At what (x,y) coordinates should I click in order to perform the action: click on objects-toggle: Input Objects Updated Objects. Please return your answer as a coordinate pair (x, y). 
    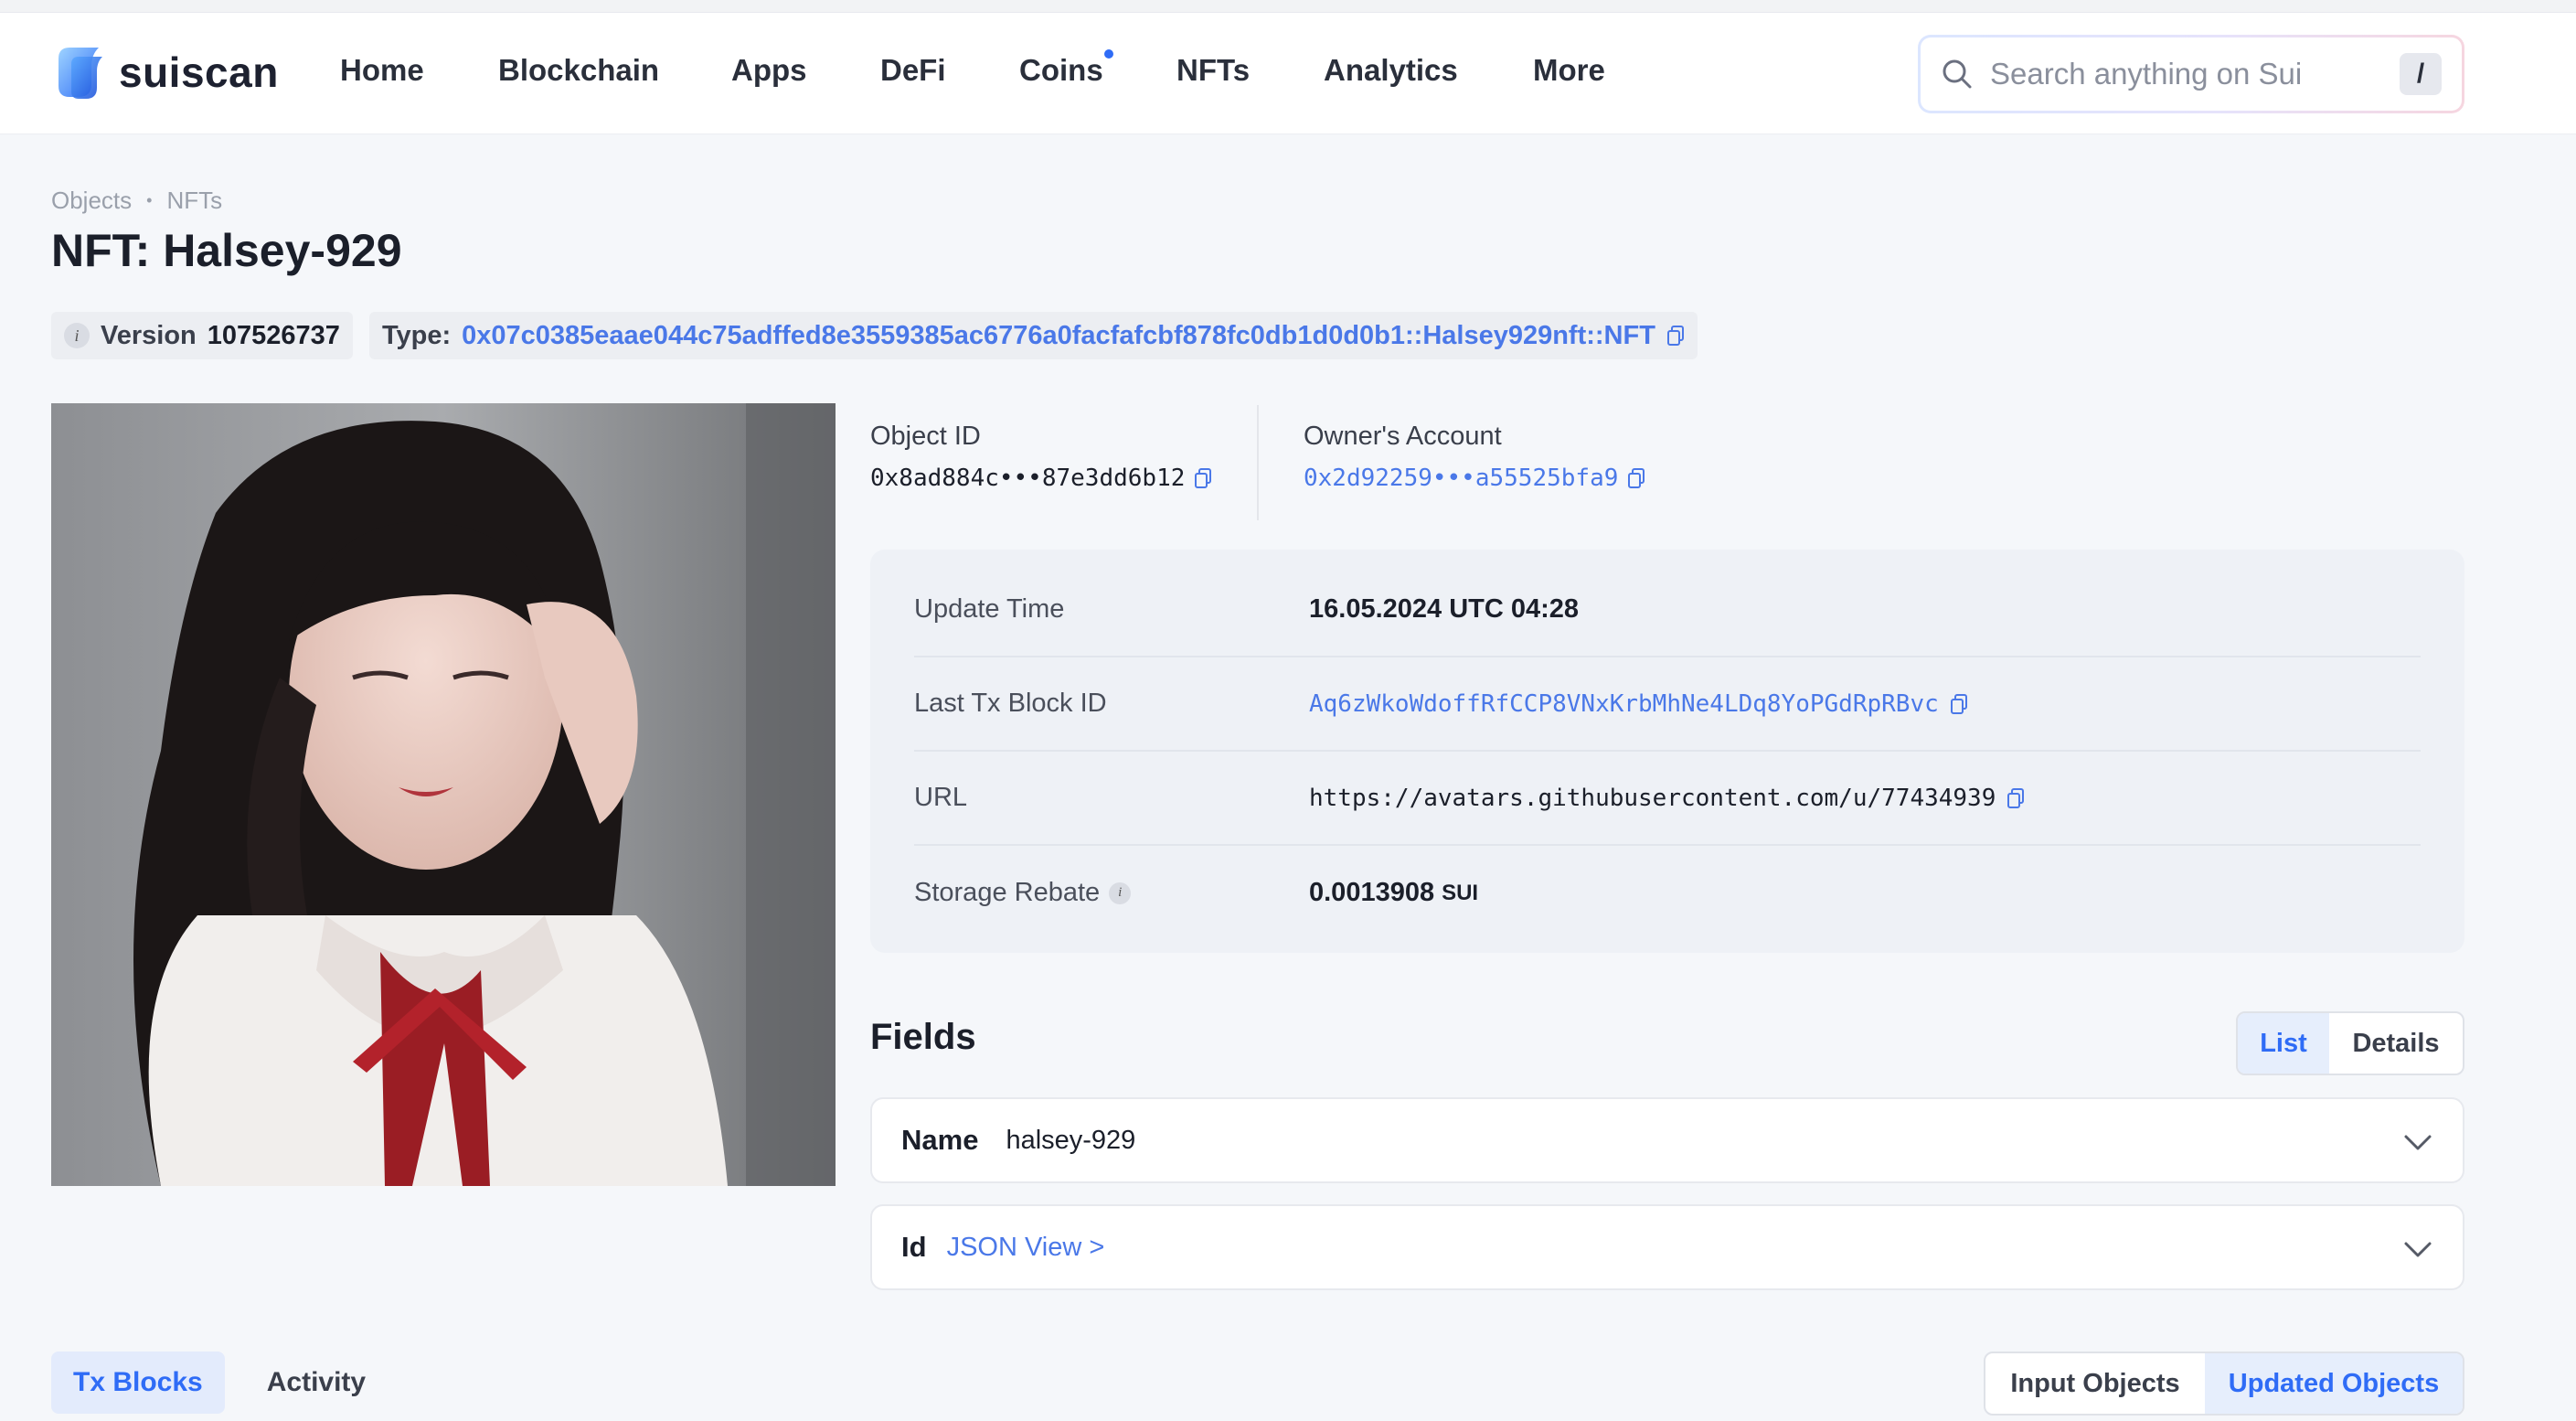
    Looking at the image, I should click on (2224, 1384).